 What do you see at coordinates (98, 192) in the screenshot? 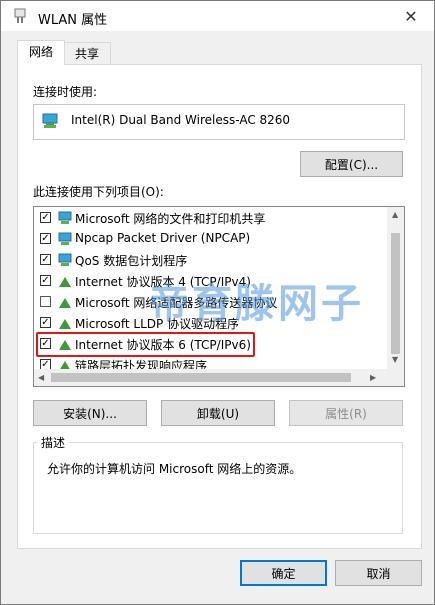
I see `items-label: 此连接使用下列项目(O):` at bounding box center [98, 192].